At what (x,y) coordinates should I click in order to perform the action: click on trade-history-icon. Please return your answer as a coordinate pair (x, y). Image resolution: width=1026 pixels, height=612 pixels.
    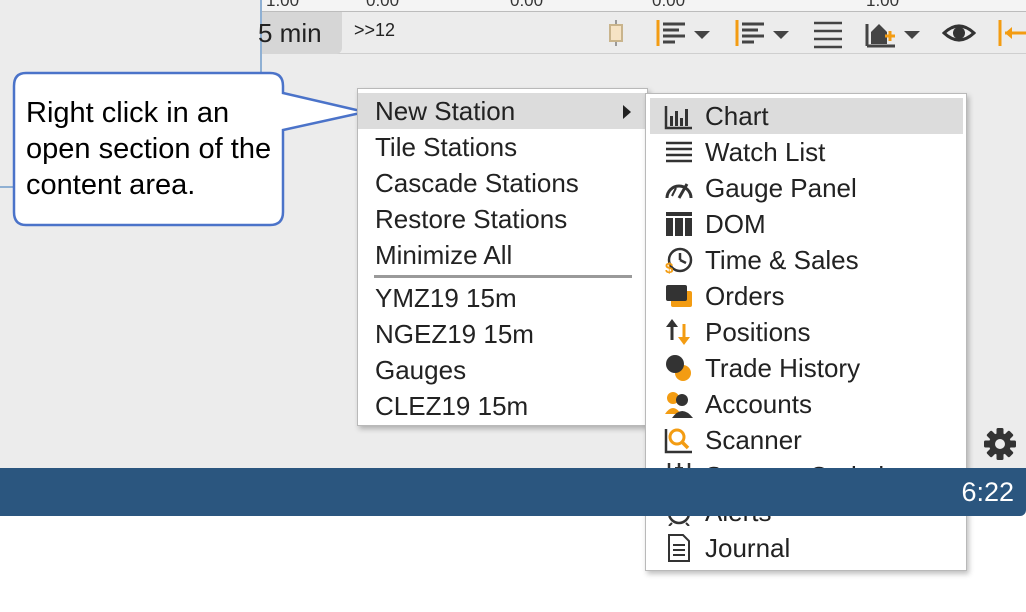
    Looking at the image, I should click on (678, 368).